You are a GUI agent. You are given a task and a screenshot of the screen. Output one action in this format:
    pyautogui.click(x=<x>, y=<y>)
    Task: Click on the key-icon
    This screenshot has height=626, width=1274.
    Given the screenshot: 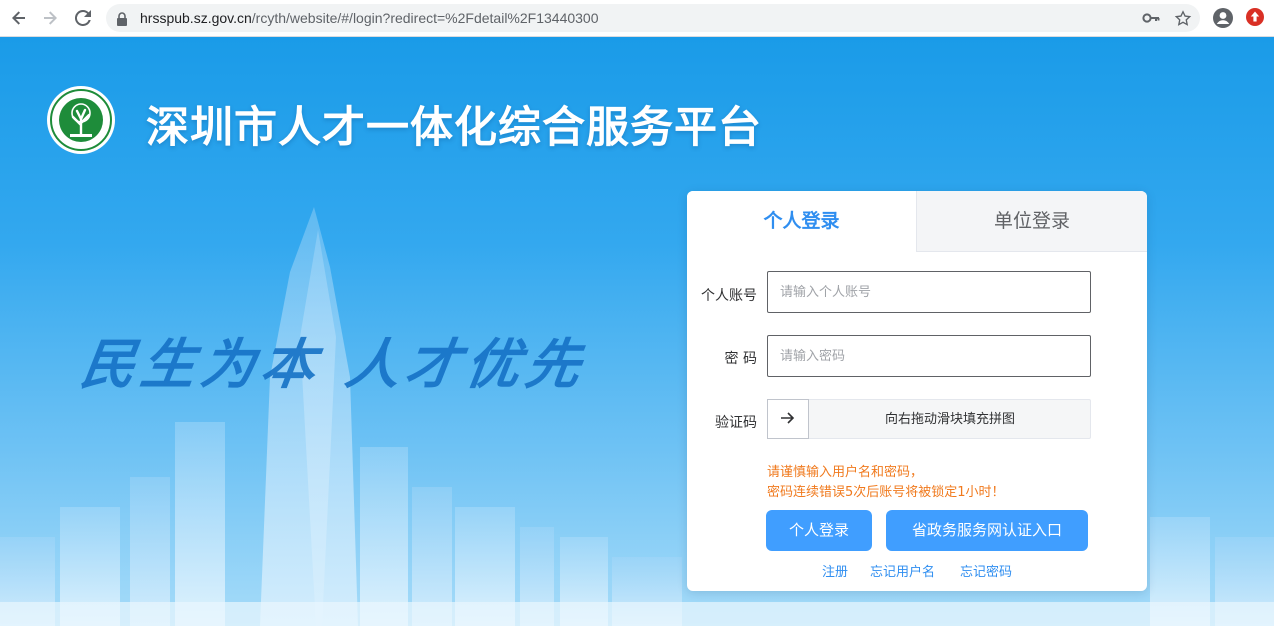 What is the action you would take?
    pyautogui.click(x=1151, y=18)
    